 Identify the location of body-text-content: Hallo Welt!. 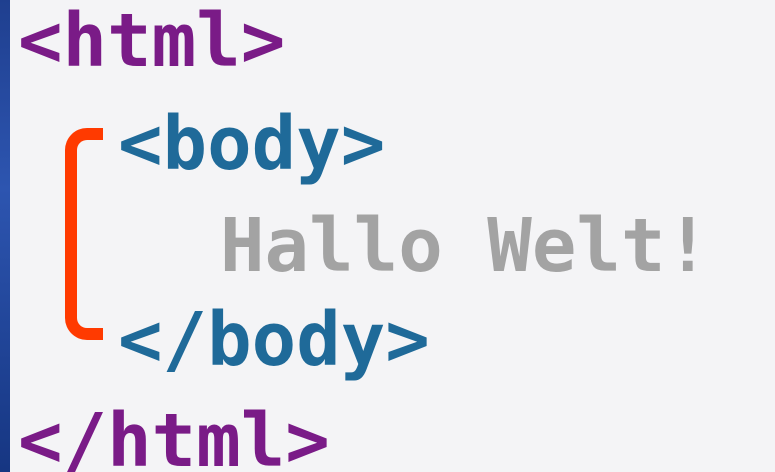
(465, 246).